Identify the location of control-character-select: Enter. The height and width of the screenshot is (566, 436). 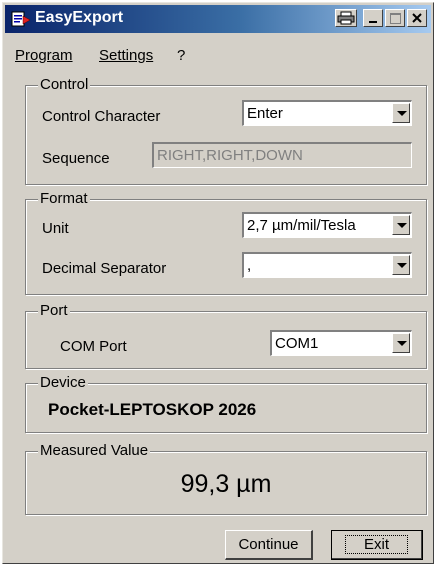
(327, 113).